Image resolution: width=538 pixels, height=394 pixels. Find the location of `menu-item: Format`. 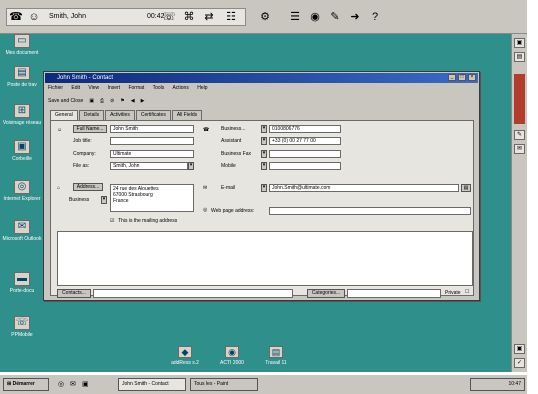

menu-item: Format is located at coordinates (136, 88).